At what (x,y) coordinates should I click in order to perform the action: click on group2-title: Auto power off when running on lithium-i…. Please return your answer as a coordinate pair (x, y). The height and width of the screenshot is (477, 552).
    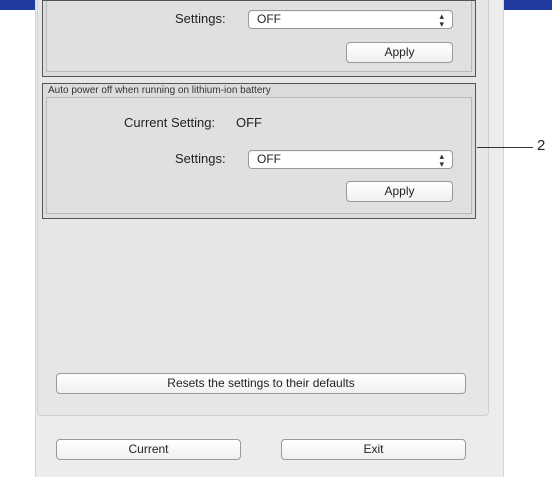
    Looking at the image, I should click on (159, 90).